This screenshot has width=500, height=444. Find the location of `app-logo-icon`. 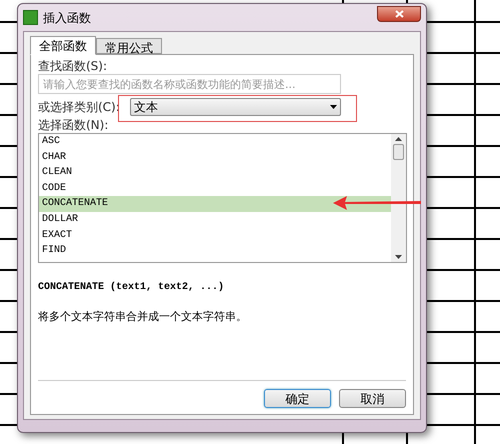

app-logo-icon is located at coordinates (30, 17).